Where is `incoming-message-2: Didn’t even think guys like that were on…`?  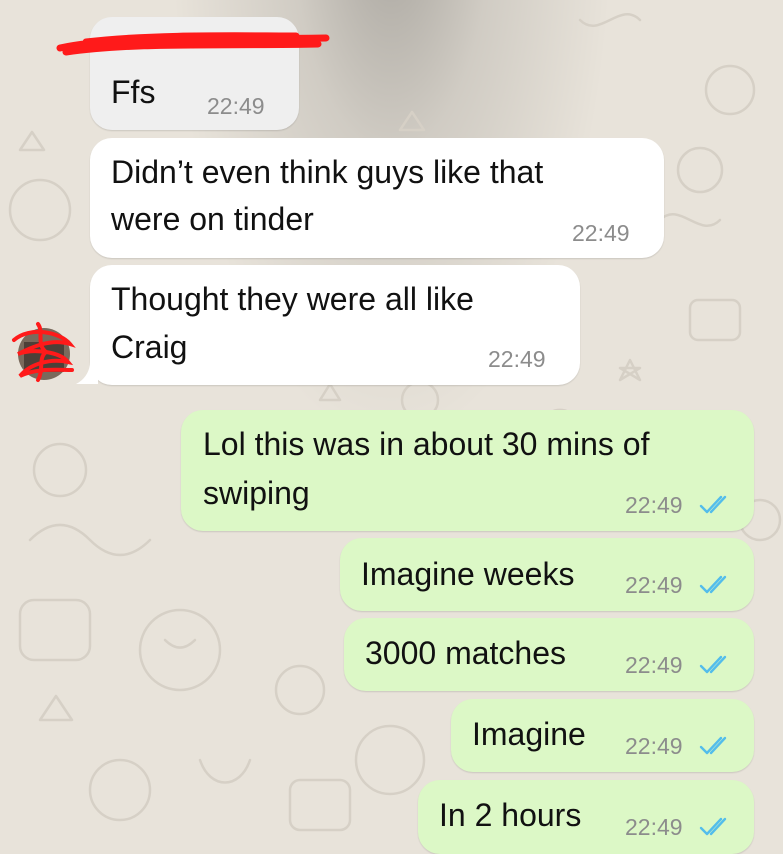 incoming-message-2: Didn’t even think guys like that were on… is located at coordinates (377, 198).